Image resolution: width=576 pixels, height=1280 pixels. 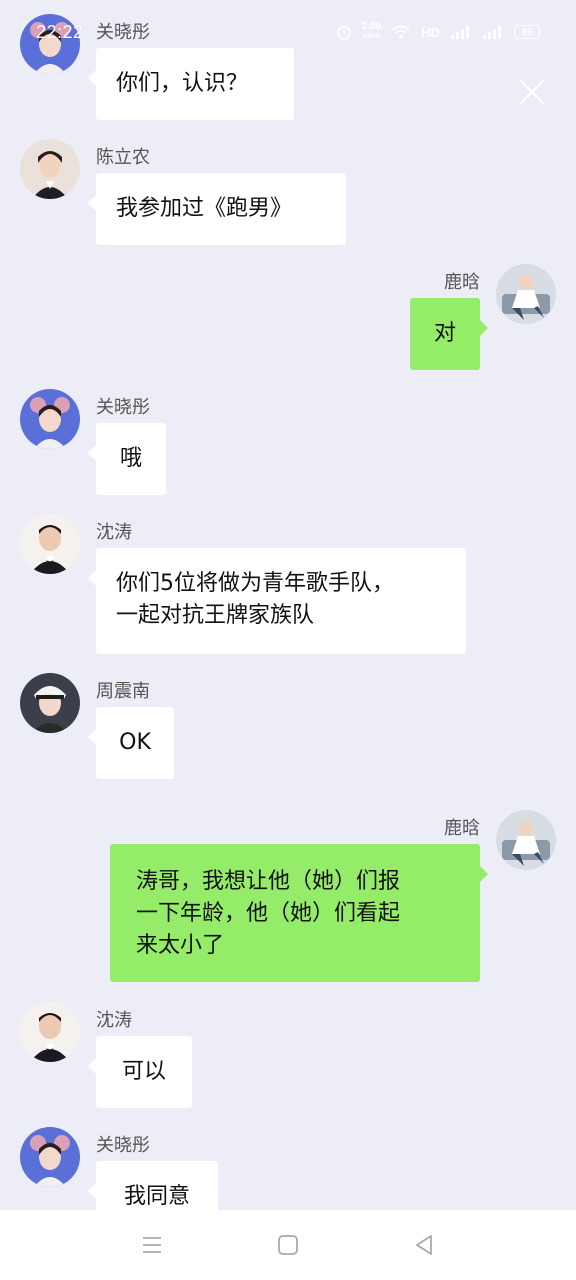 I want to click on message-bubble: 涛哥，我想让他（她）们报 一下年龄，他（她）们看起 来太小了, so click(x=299, y=913).